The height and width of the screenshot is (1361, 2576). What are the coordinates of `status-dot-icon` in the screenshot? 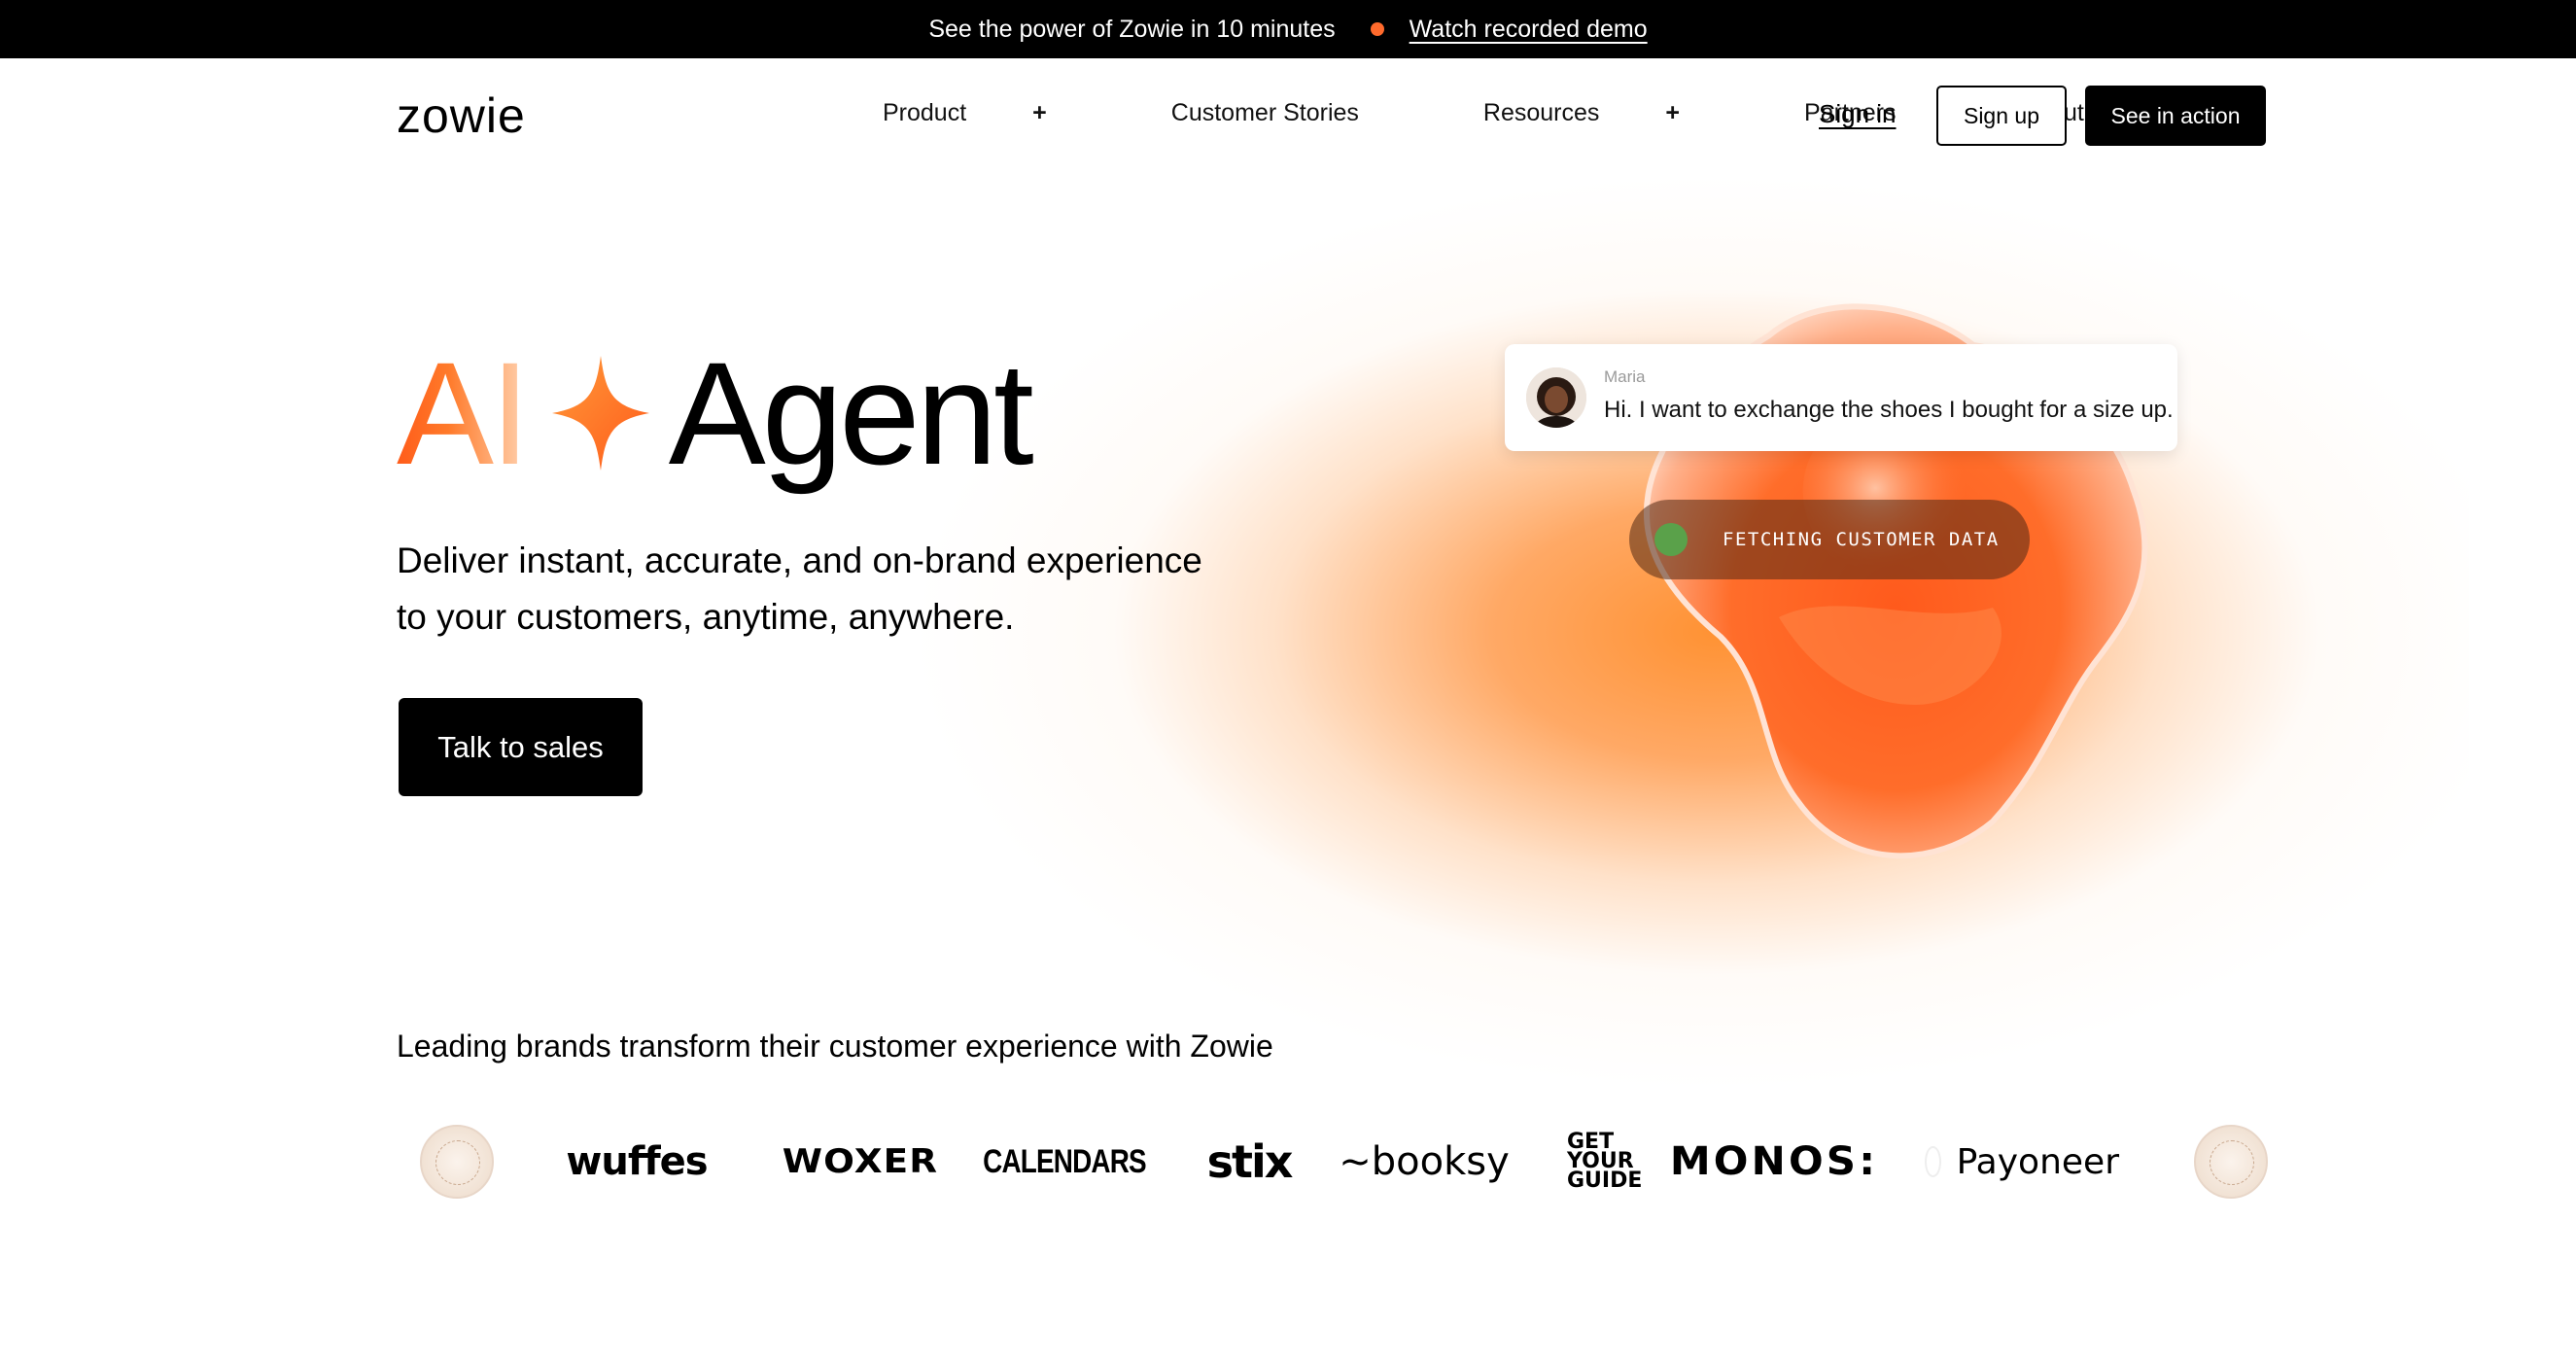 It's located at (1671, 540).